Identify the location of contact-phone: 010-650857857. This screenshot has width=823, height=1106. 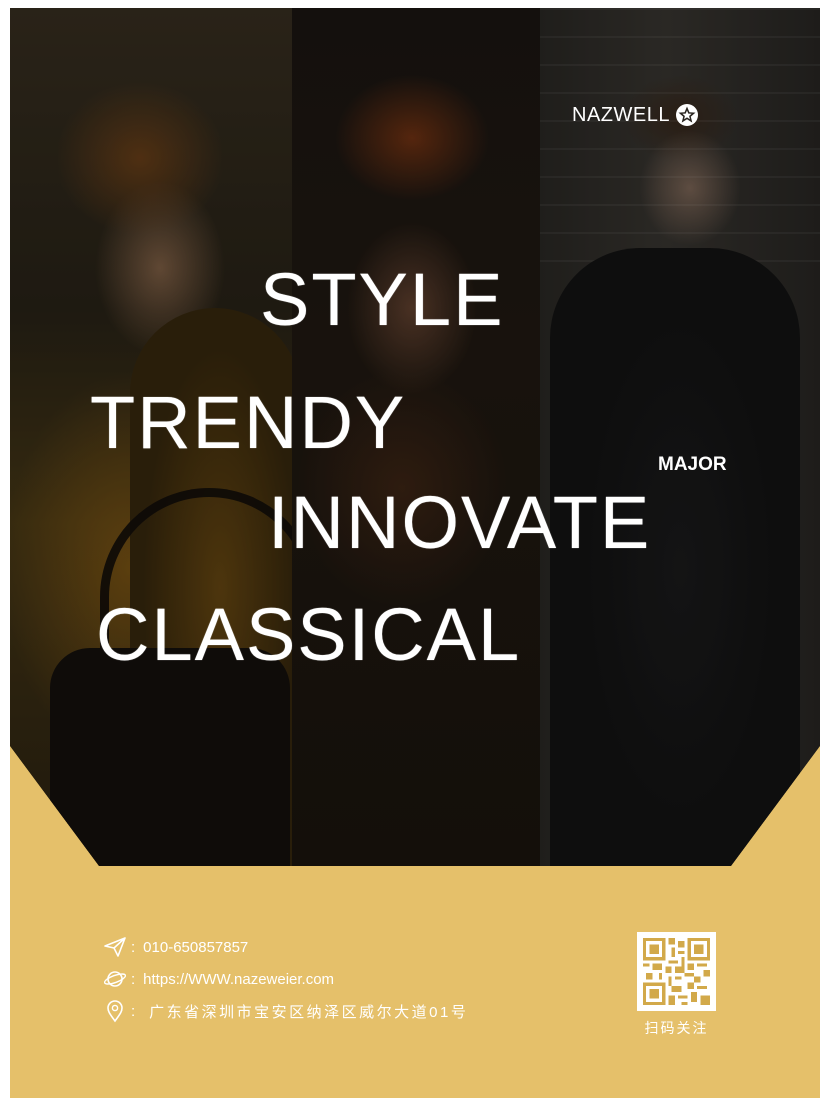
(195, 947).